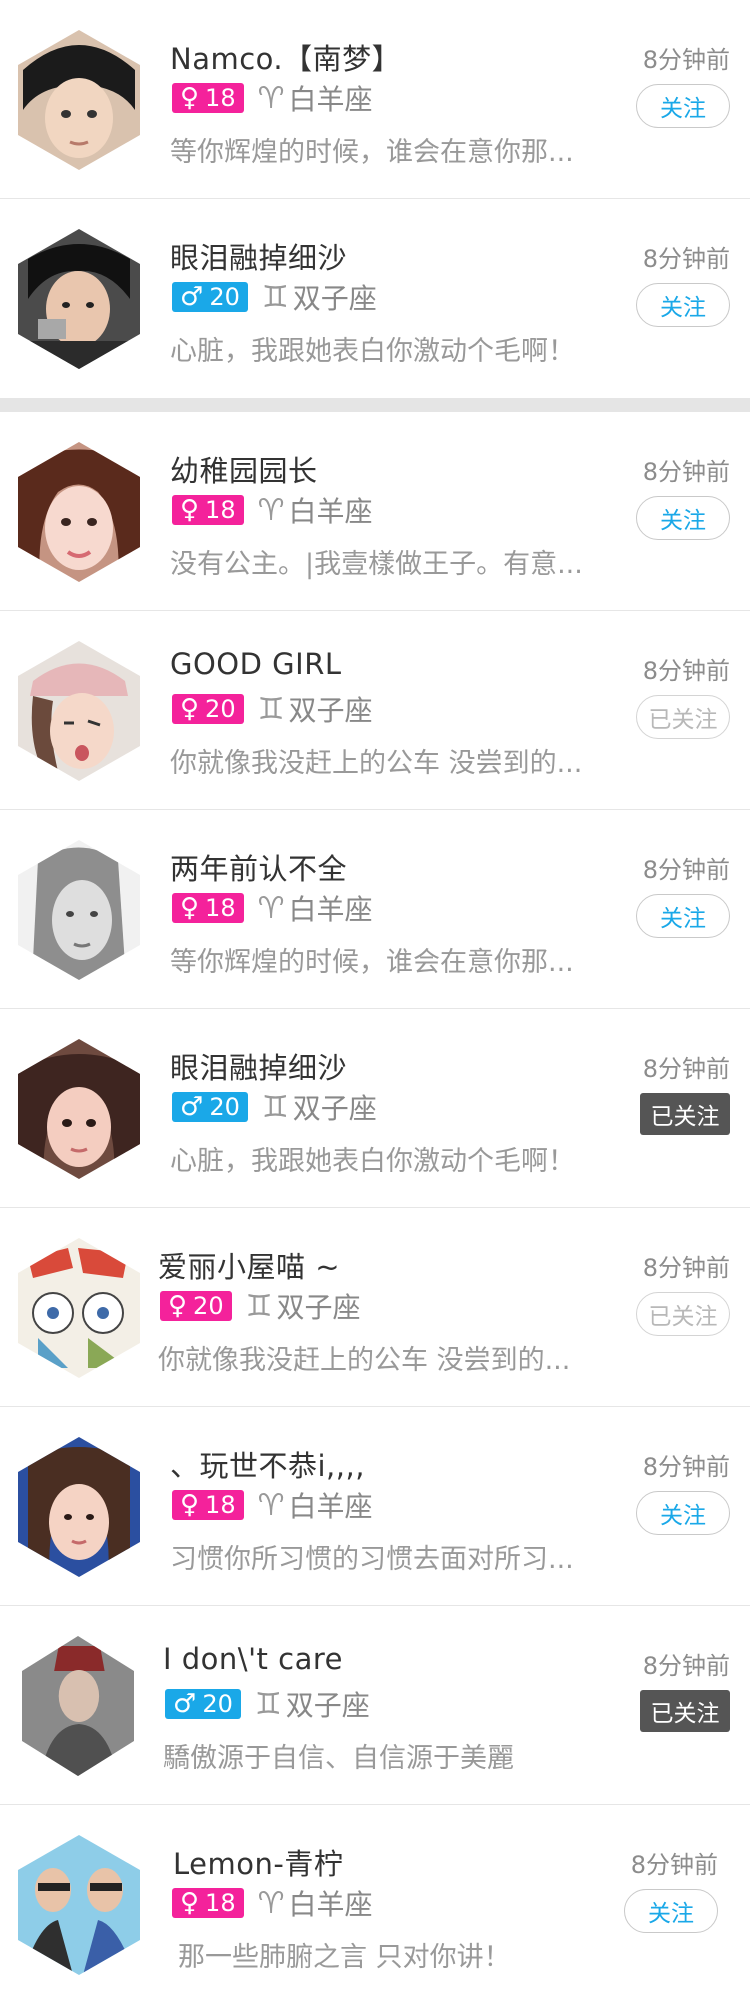 Image resolution: width=750 pixels, height=2011 pixels. I want to click on username: I don\'t care, so click(253, 1659).